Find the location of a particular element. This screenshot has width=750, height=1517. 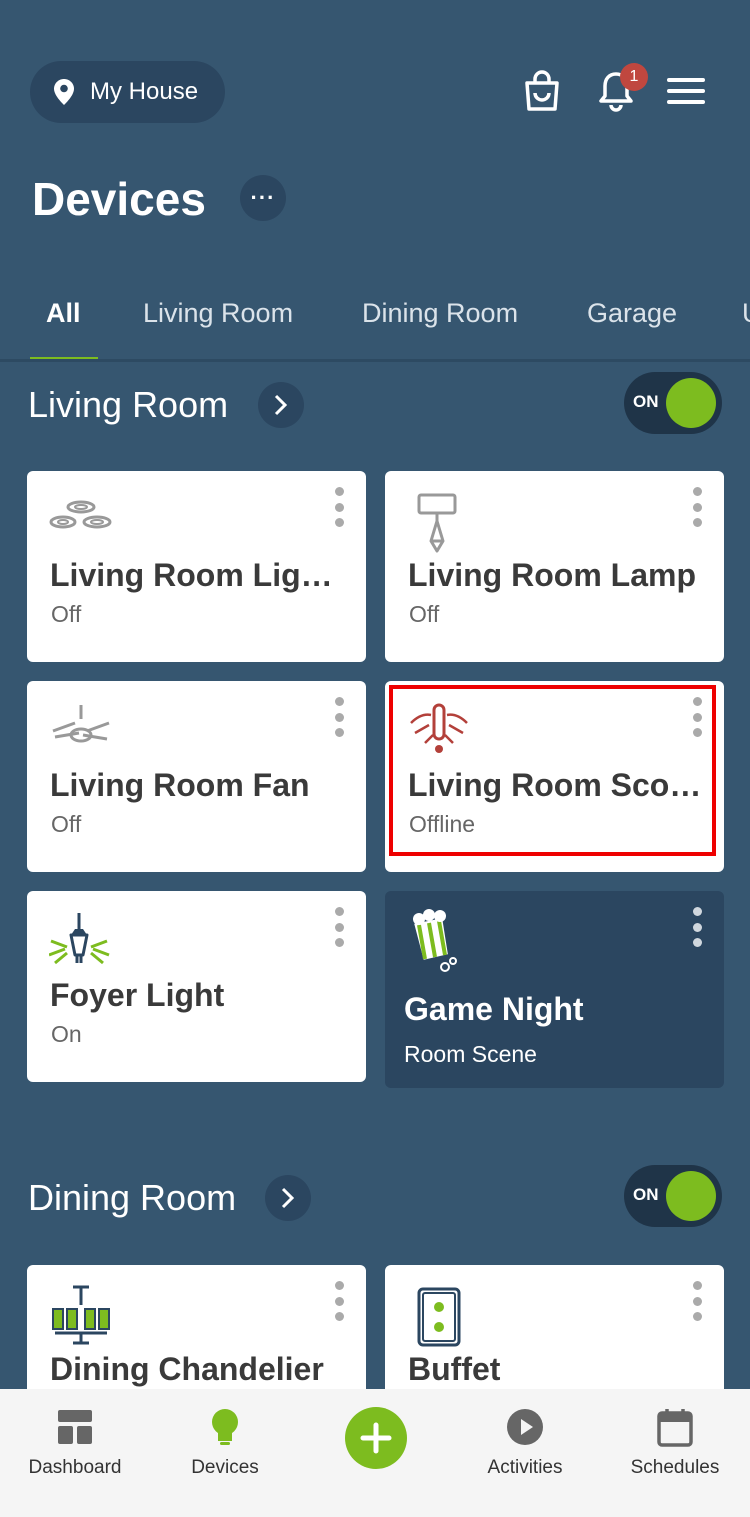

popcorn-icon is located at coordinates (434, 940).